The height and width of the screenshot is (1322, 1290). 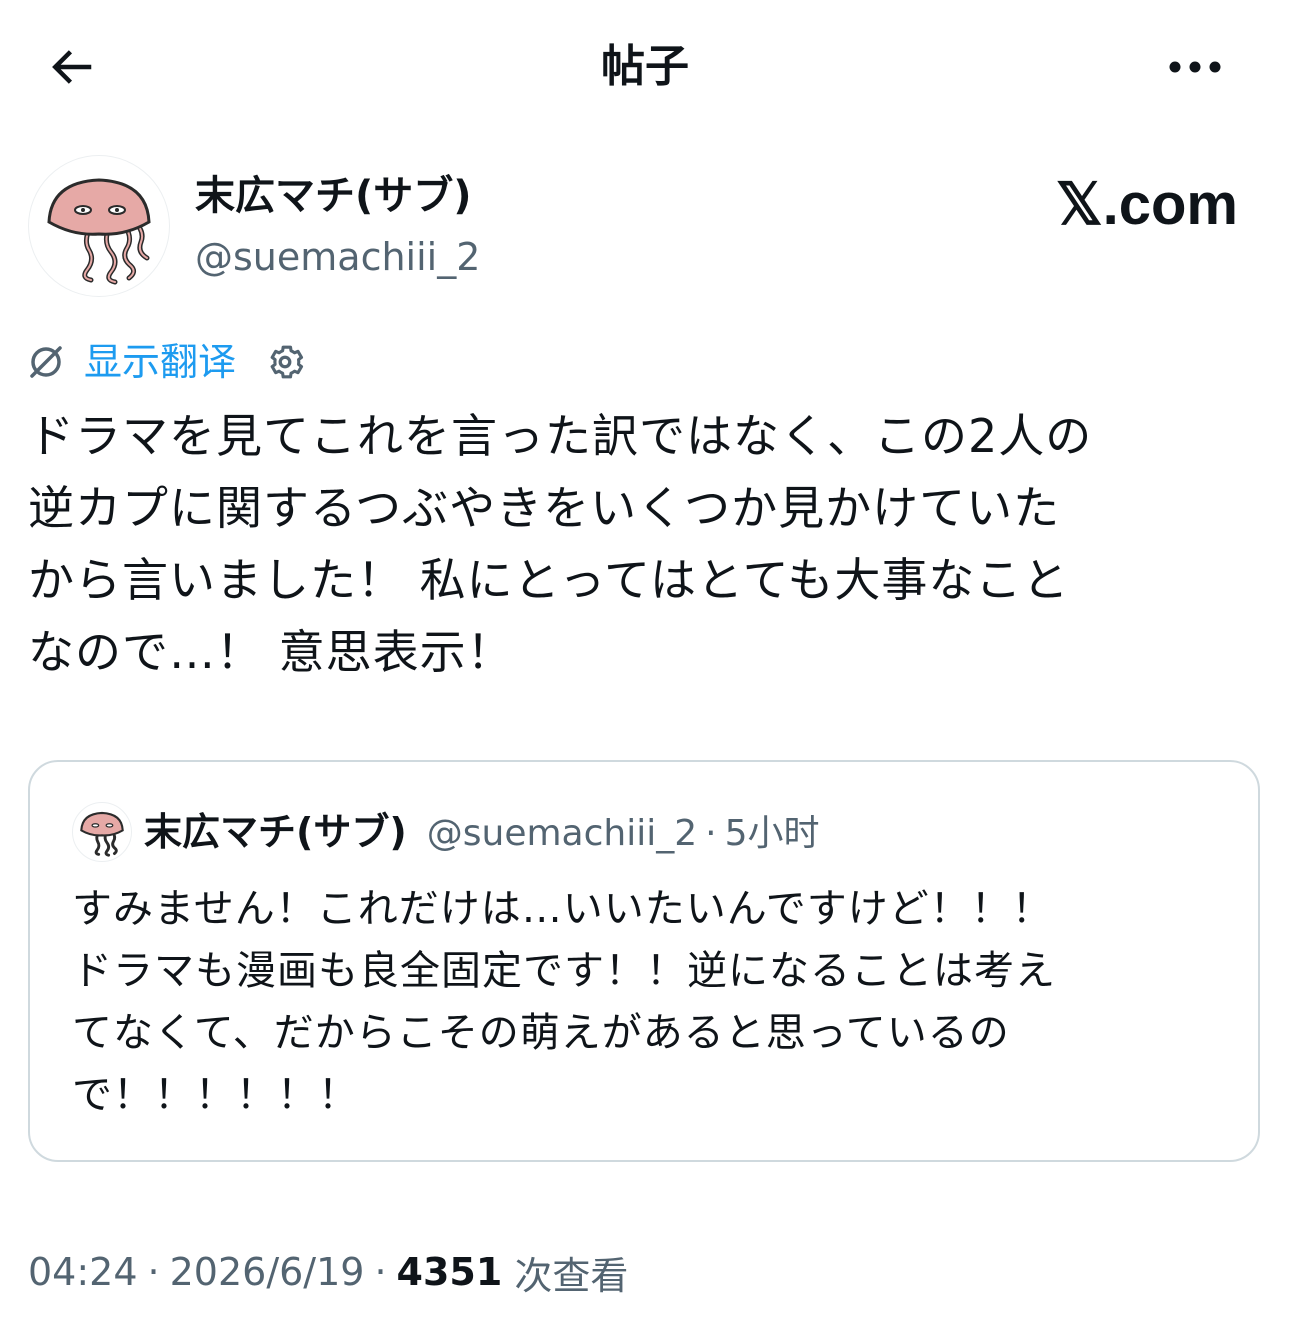 What do you see at coordinates (560, 436) in the screenshot?
I see `post-text-line: ドラマを見てこれを言った訳ではなく、この2人の` at bounding box center [560, 436].